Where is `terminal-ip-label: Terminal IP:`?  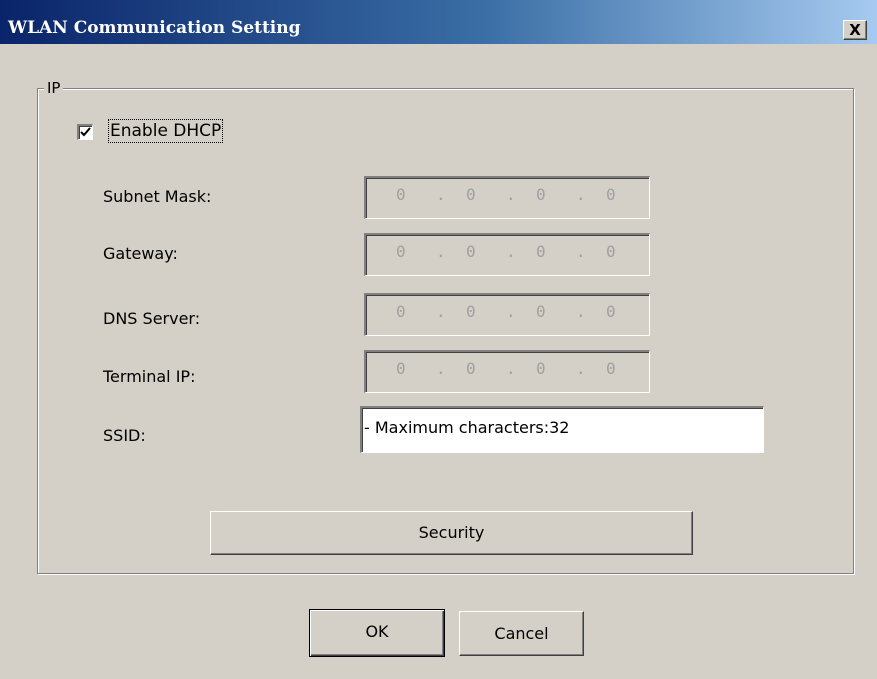 terminal-ip-label: Terminal IP: is located at coordinates (149, 376).